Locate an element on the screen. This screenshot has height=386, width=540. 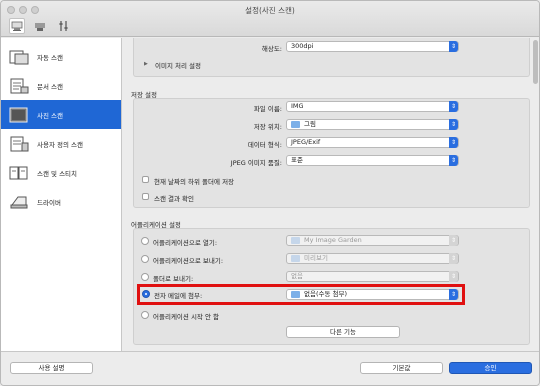
data-format-select: JPEG/Exif ⇕ is located at coordinates (372, 142).